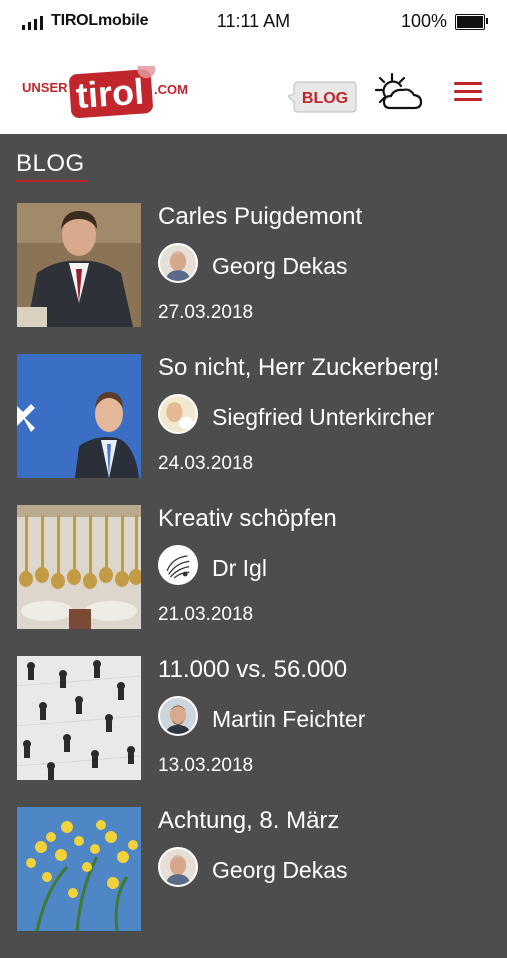 This screenshot has width=507, height=958. I want to click on battery-info: 100%, so click(444, 21).